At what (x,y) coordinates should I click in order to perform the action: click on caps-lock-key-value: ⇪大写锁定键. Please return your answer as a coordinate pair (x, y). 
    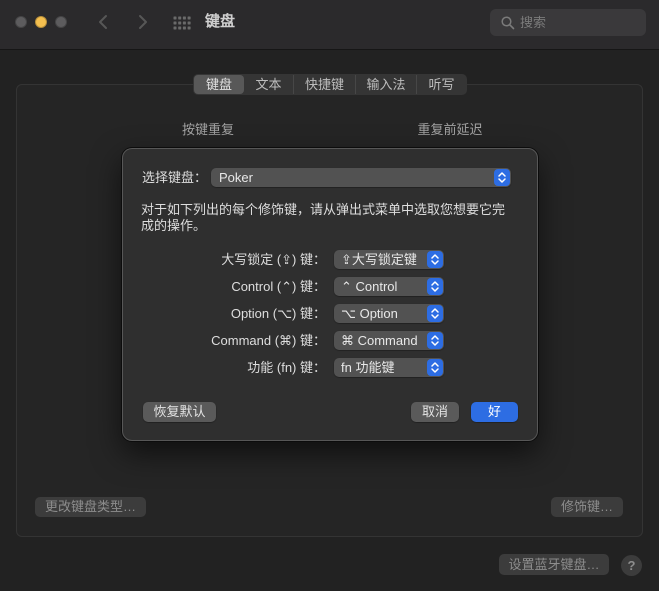
    Looking at the image, I should click on (379, 259).